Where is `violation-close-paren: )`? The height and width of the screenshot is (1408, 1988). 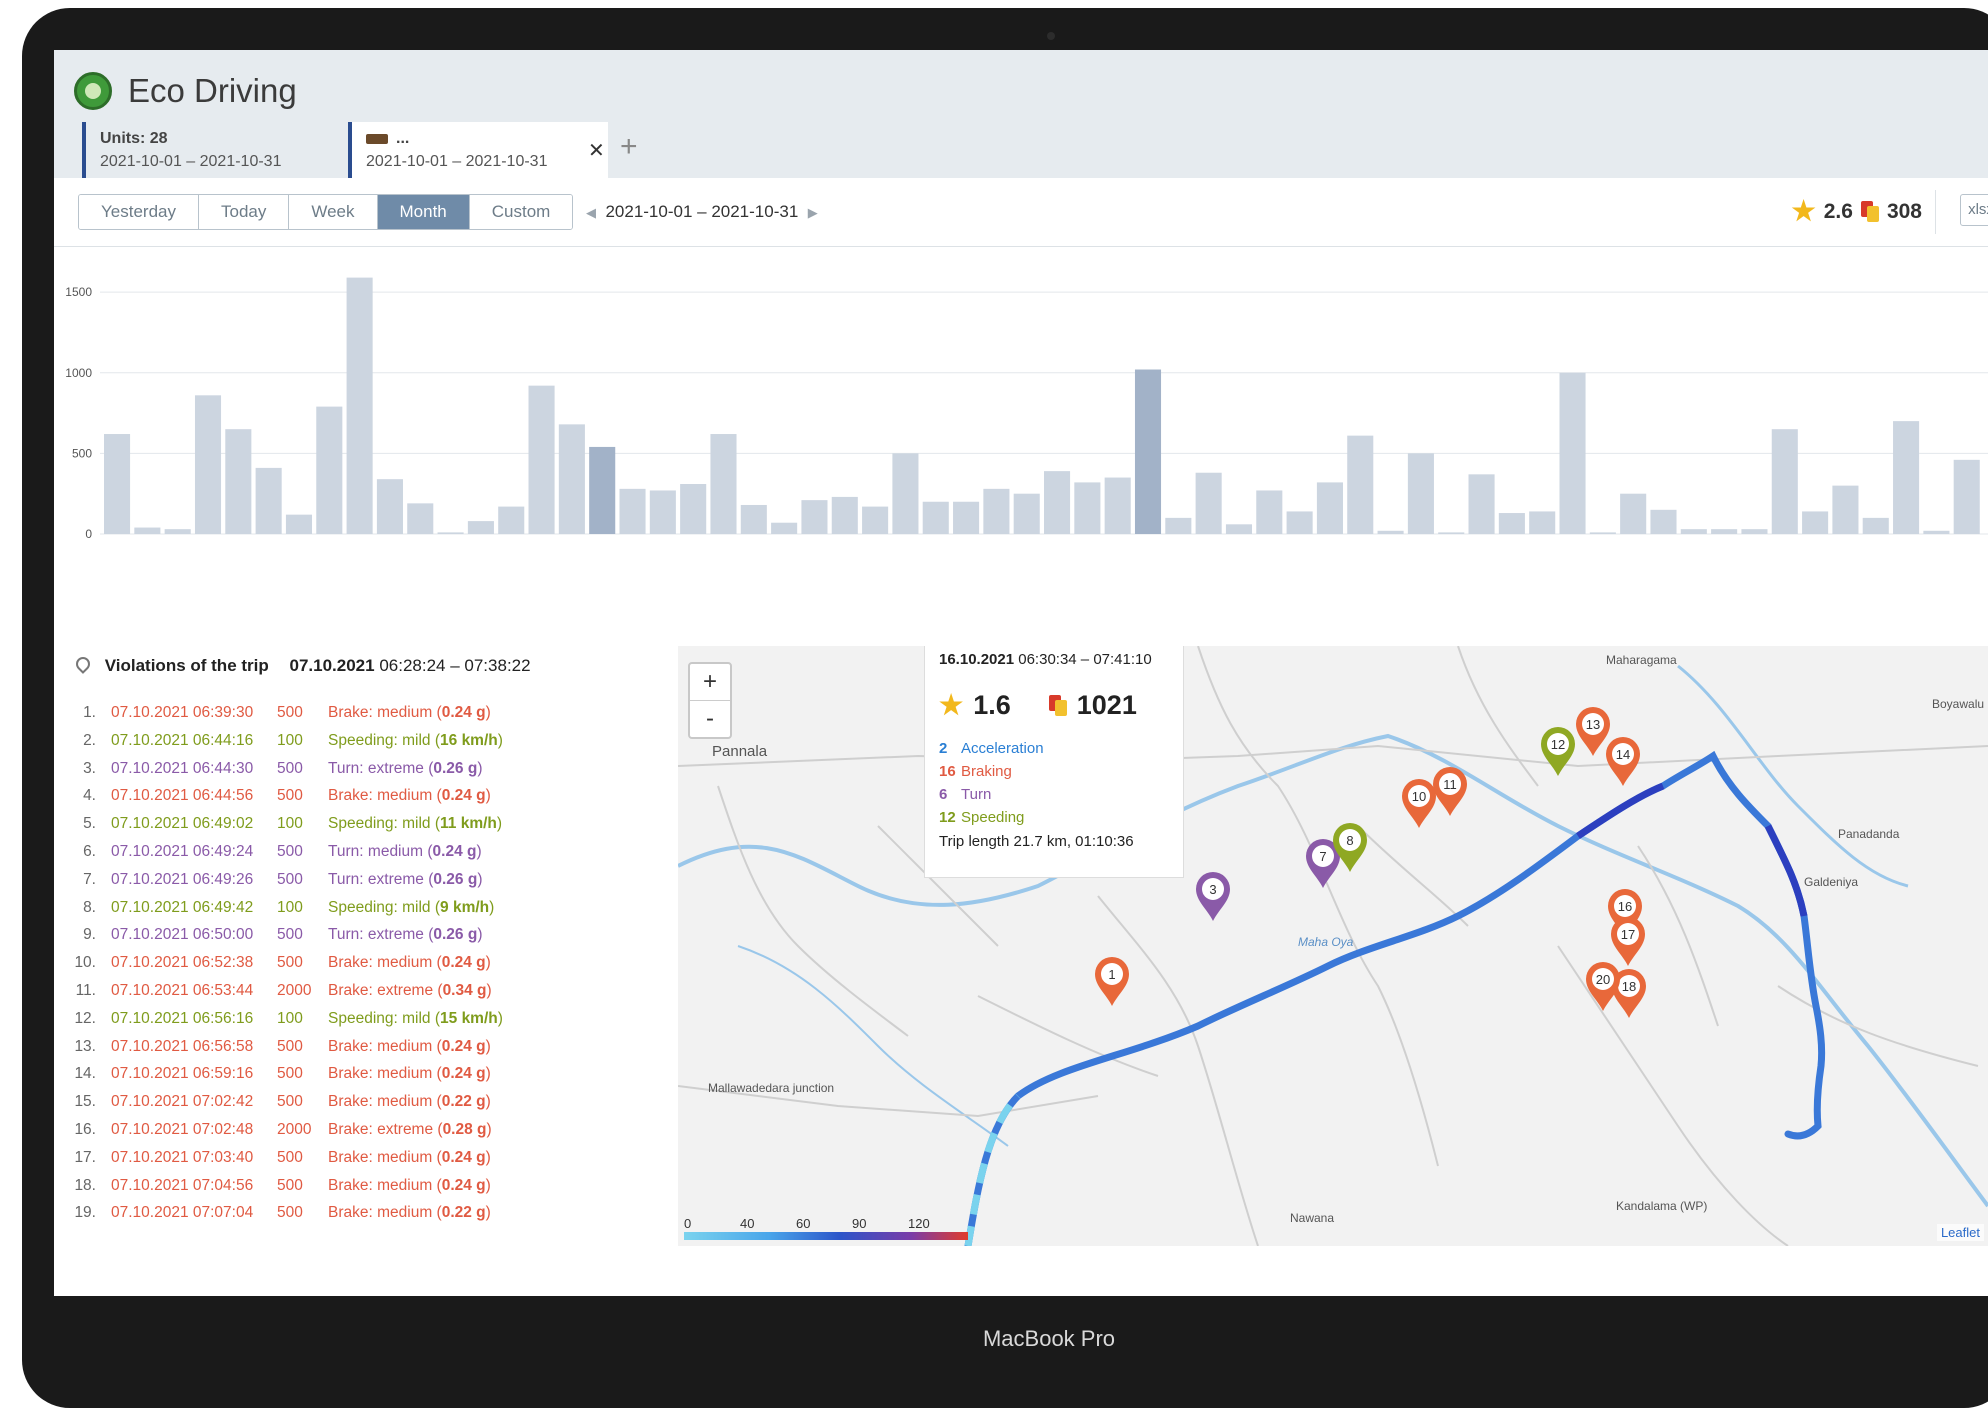
violation-close-paren: ) is located at coordinates (488, 712).